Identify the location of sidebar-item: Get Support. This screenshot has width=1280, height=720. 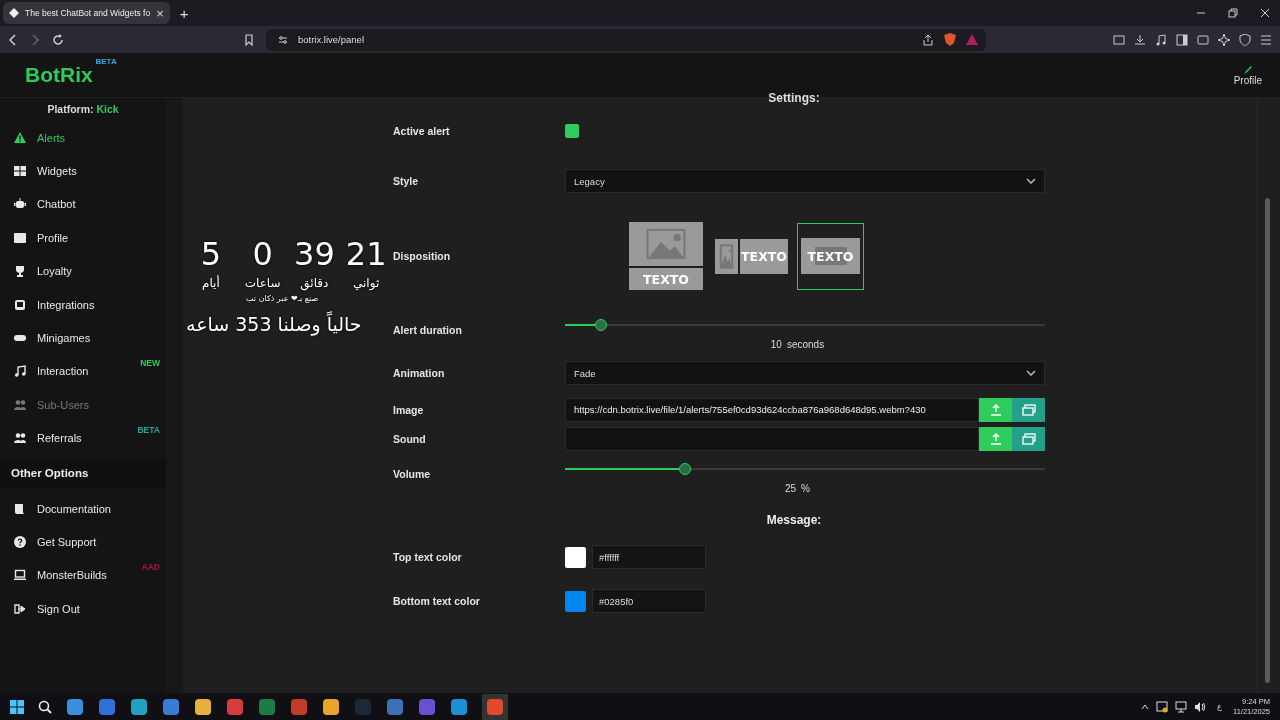
(83, 542).